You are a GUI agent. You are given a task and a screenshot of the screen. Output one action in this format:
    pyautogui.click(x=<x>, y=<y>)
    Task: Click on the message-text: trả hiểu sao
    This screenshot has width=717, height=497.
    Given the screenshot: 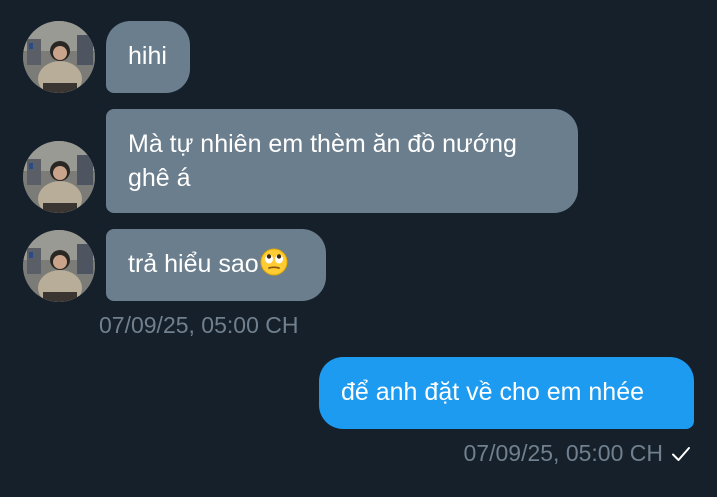 What is the action you would take?
    pyautogui.click(x=193, y=264)
    